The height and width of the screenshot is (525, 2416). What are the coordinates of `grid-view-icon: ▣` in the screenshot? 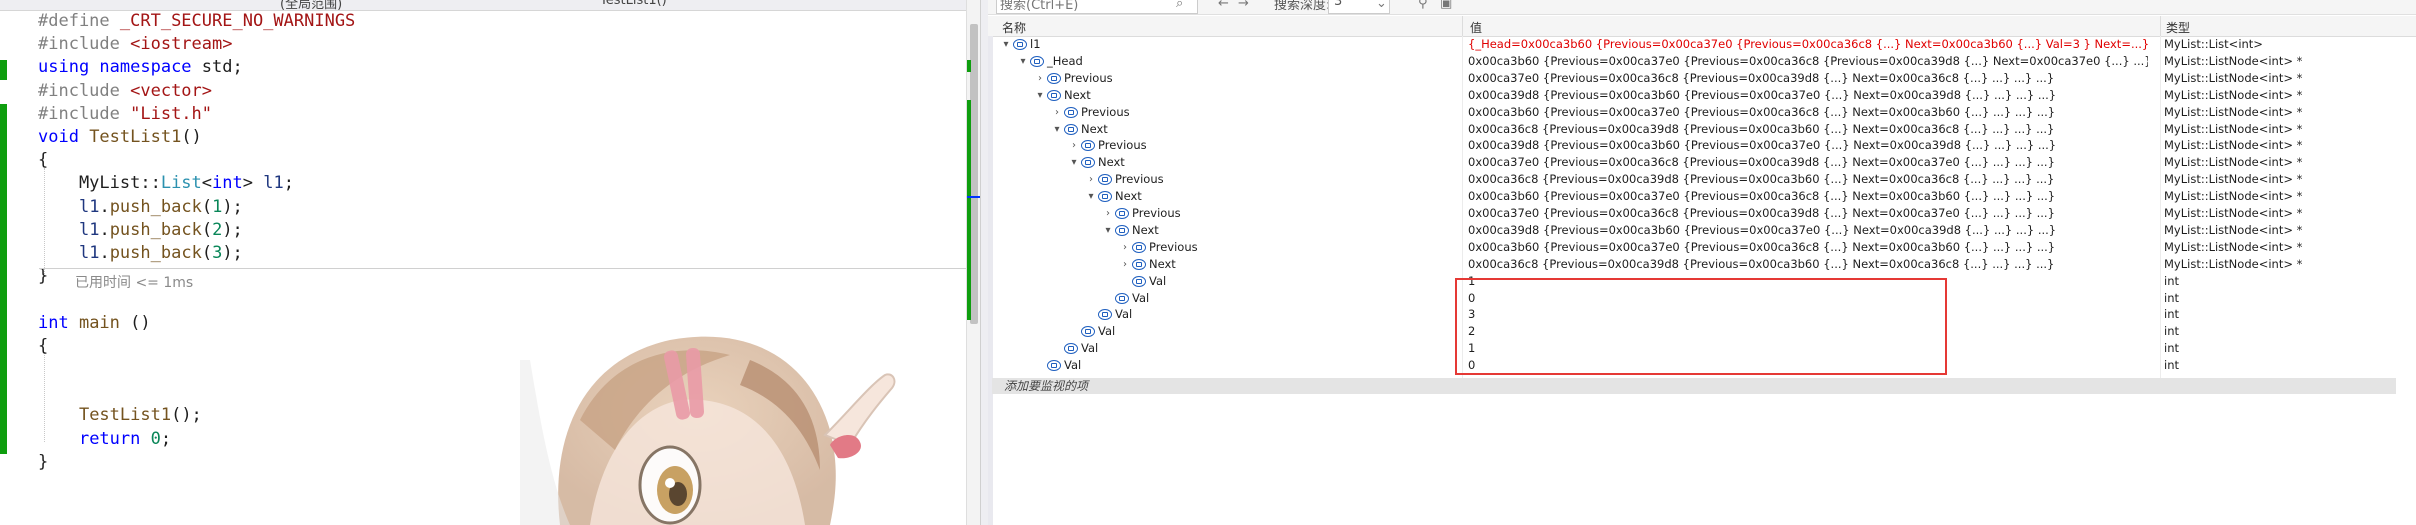 It's located at (1446, 5).